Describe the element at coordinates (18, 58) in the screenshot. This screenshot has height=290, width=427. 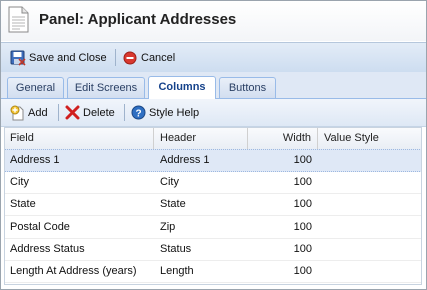
I see `save-icon` at that location.